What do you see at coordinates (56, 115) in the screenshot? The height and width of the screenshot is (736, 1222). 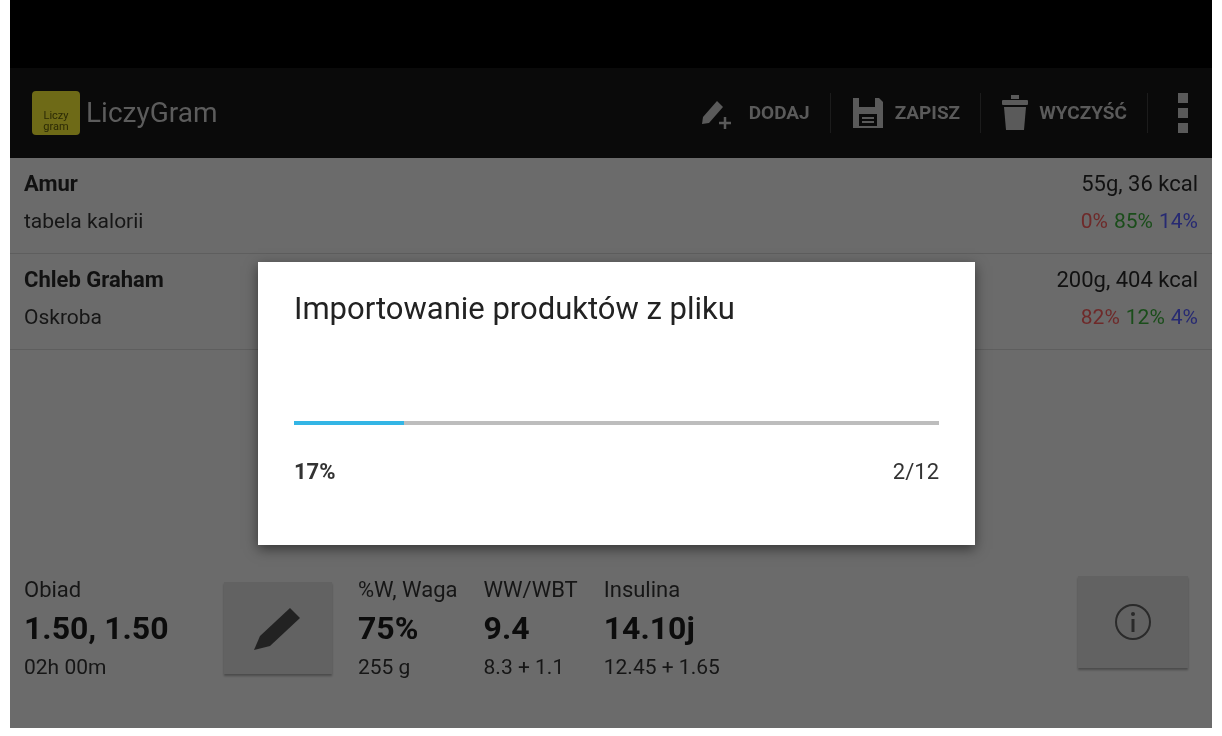 I see `logo-text: Liczy` at bounding box center [56, 115].